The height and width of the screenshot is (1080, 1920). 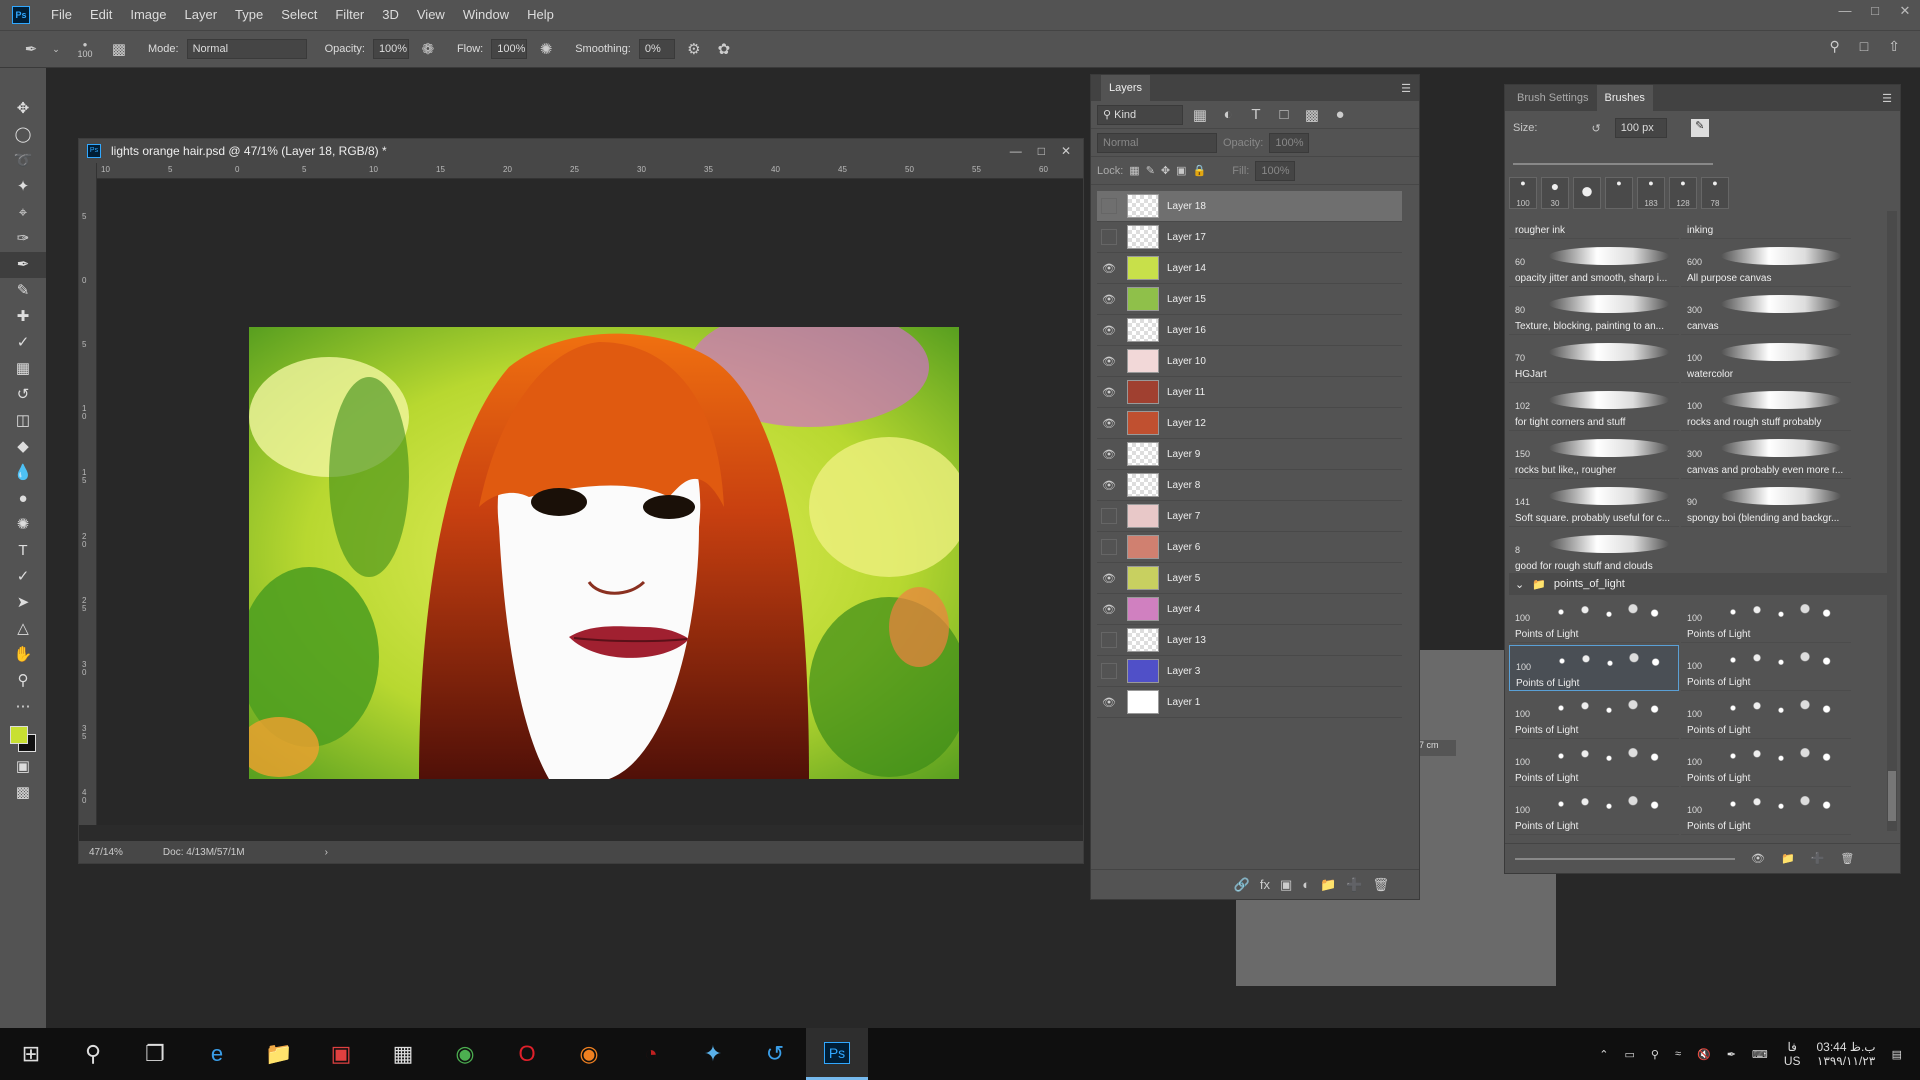 I want to click on menu-3d: 3D, so click(x=390, y=15).